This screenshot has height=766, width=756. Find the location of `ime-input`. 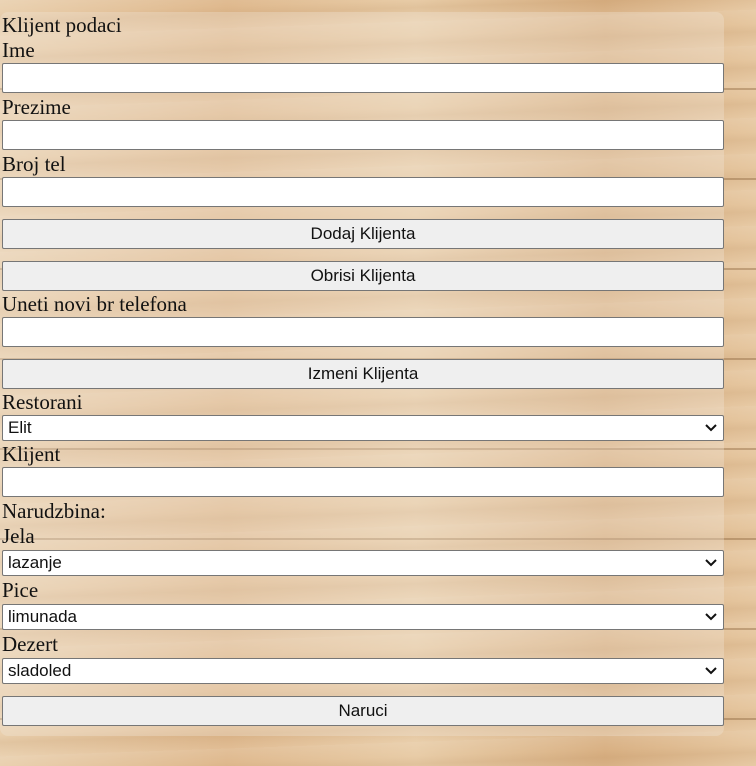

ime-input is located at coordinates (363, 78).